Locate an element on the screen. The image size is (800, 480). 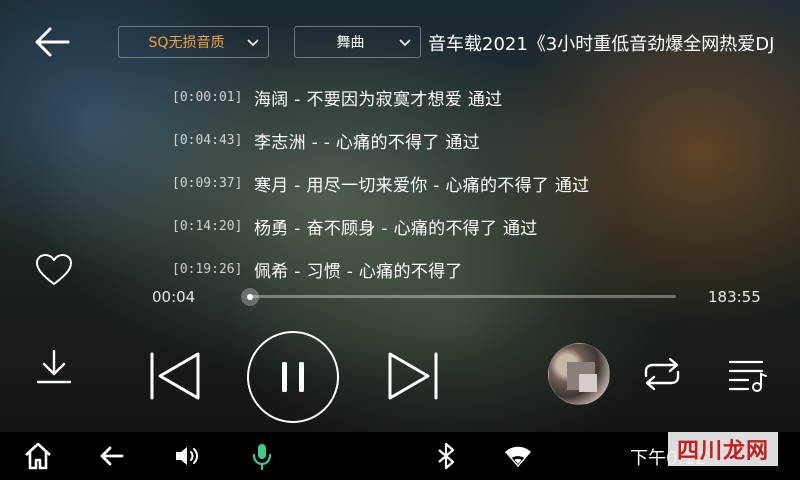
favorite-button is located at coordinates (54, 270).